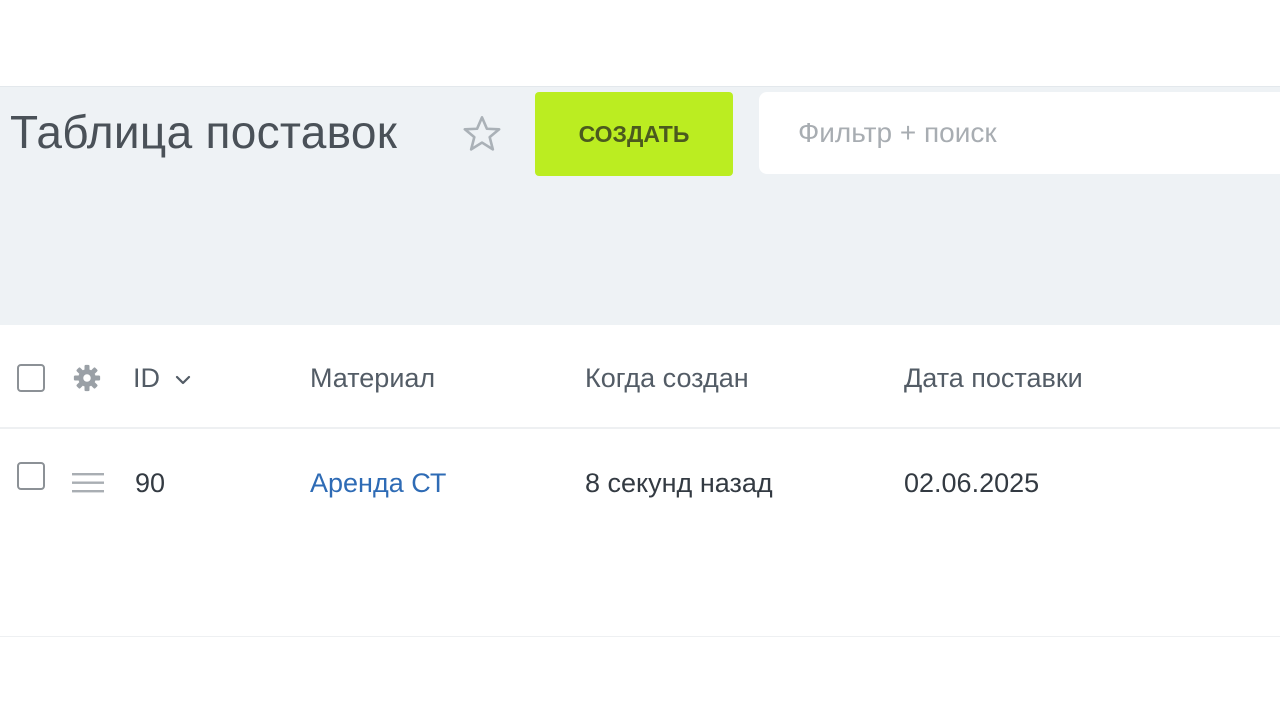 This screenshot has width=1280, height=720. What do you see at coordinates (372, 378) in the screenshot?
I see `column-header-material: Материал` at bounding box center [372, 378].